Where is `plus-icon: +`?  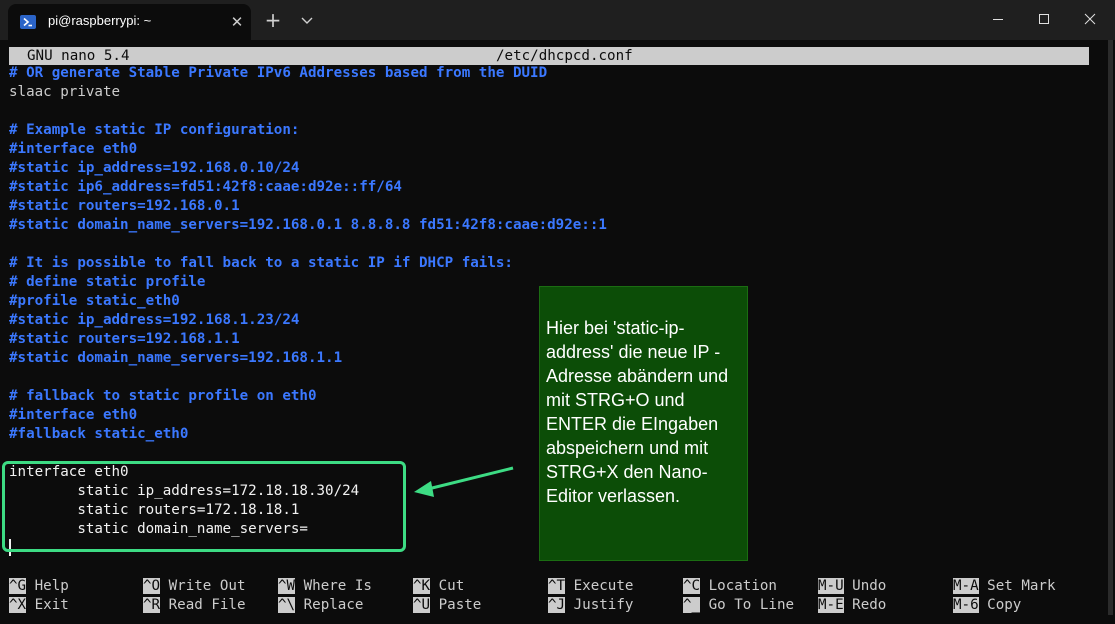 plus-icon: + is located at coordinates (273, 20).